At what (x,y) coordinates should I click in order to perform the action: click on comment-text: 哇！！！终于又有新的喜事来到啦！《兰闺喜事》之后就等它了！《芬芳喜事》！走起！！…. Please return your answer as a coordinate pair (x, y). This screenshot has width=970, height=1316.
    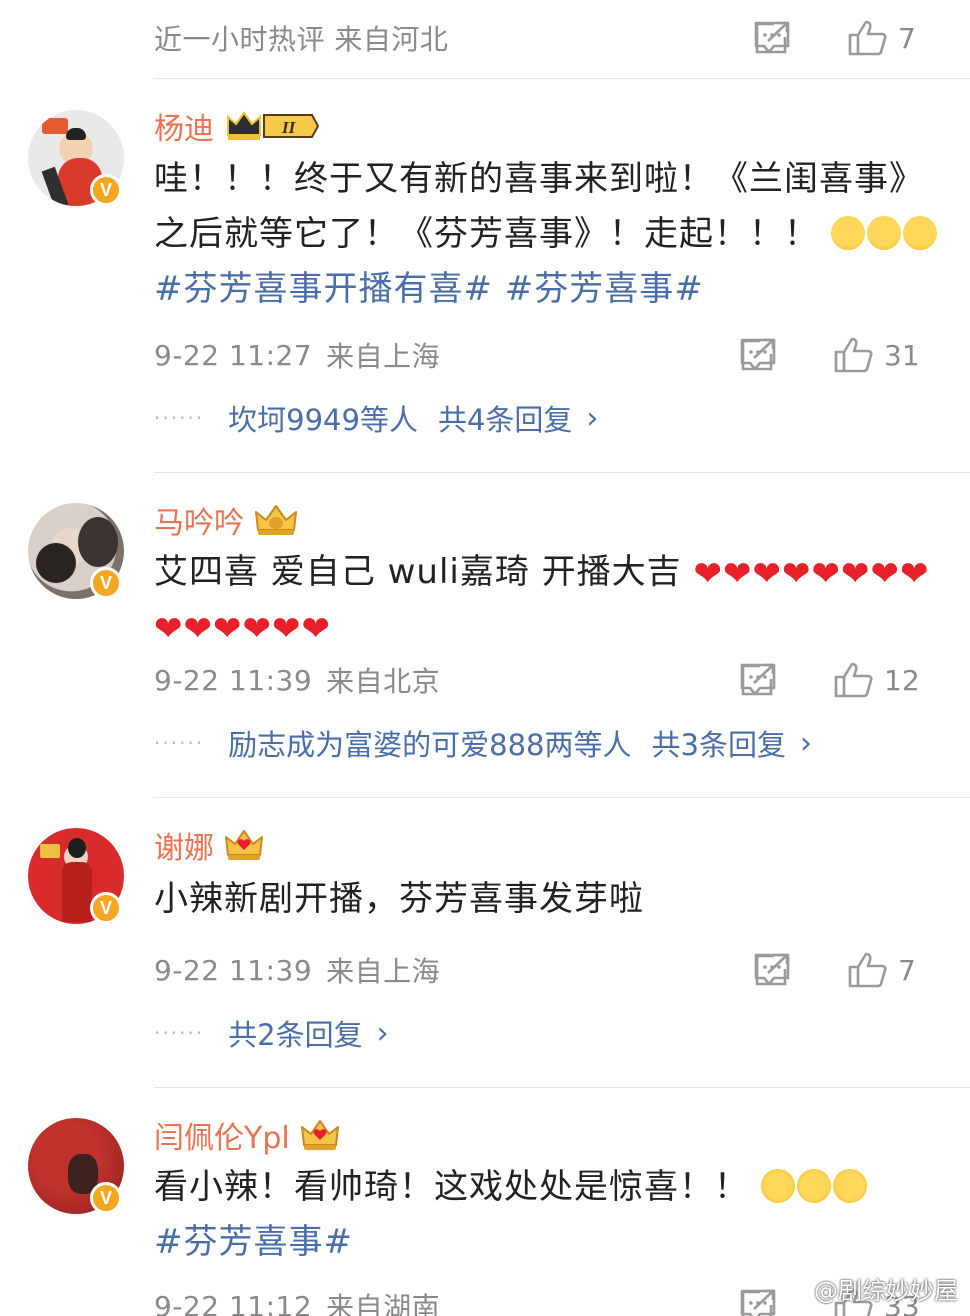
    Looking at the image, I should click on (547, 234).